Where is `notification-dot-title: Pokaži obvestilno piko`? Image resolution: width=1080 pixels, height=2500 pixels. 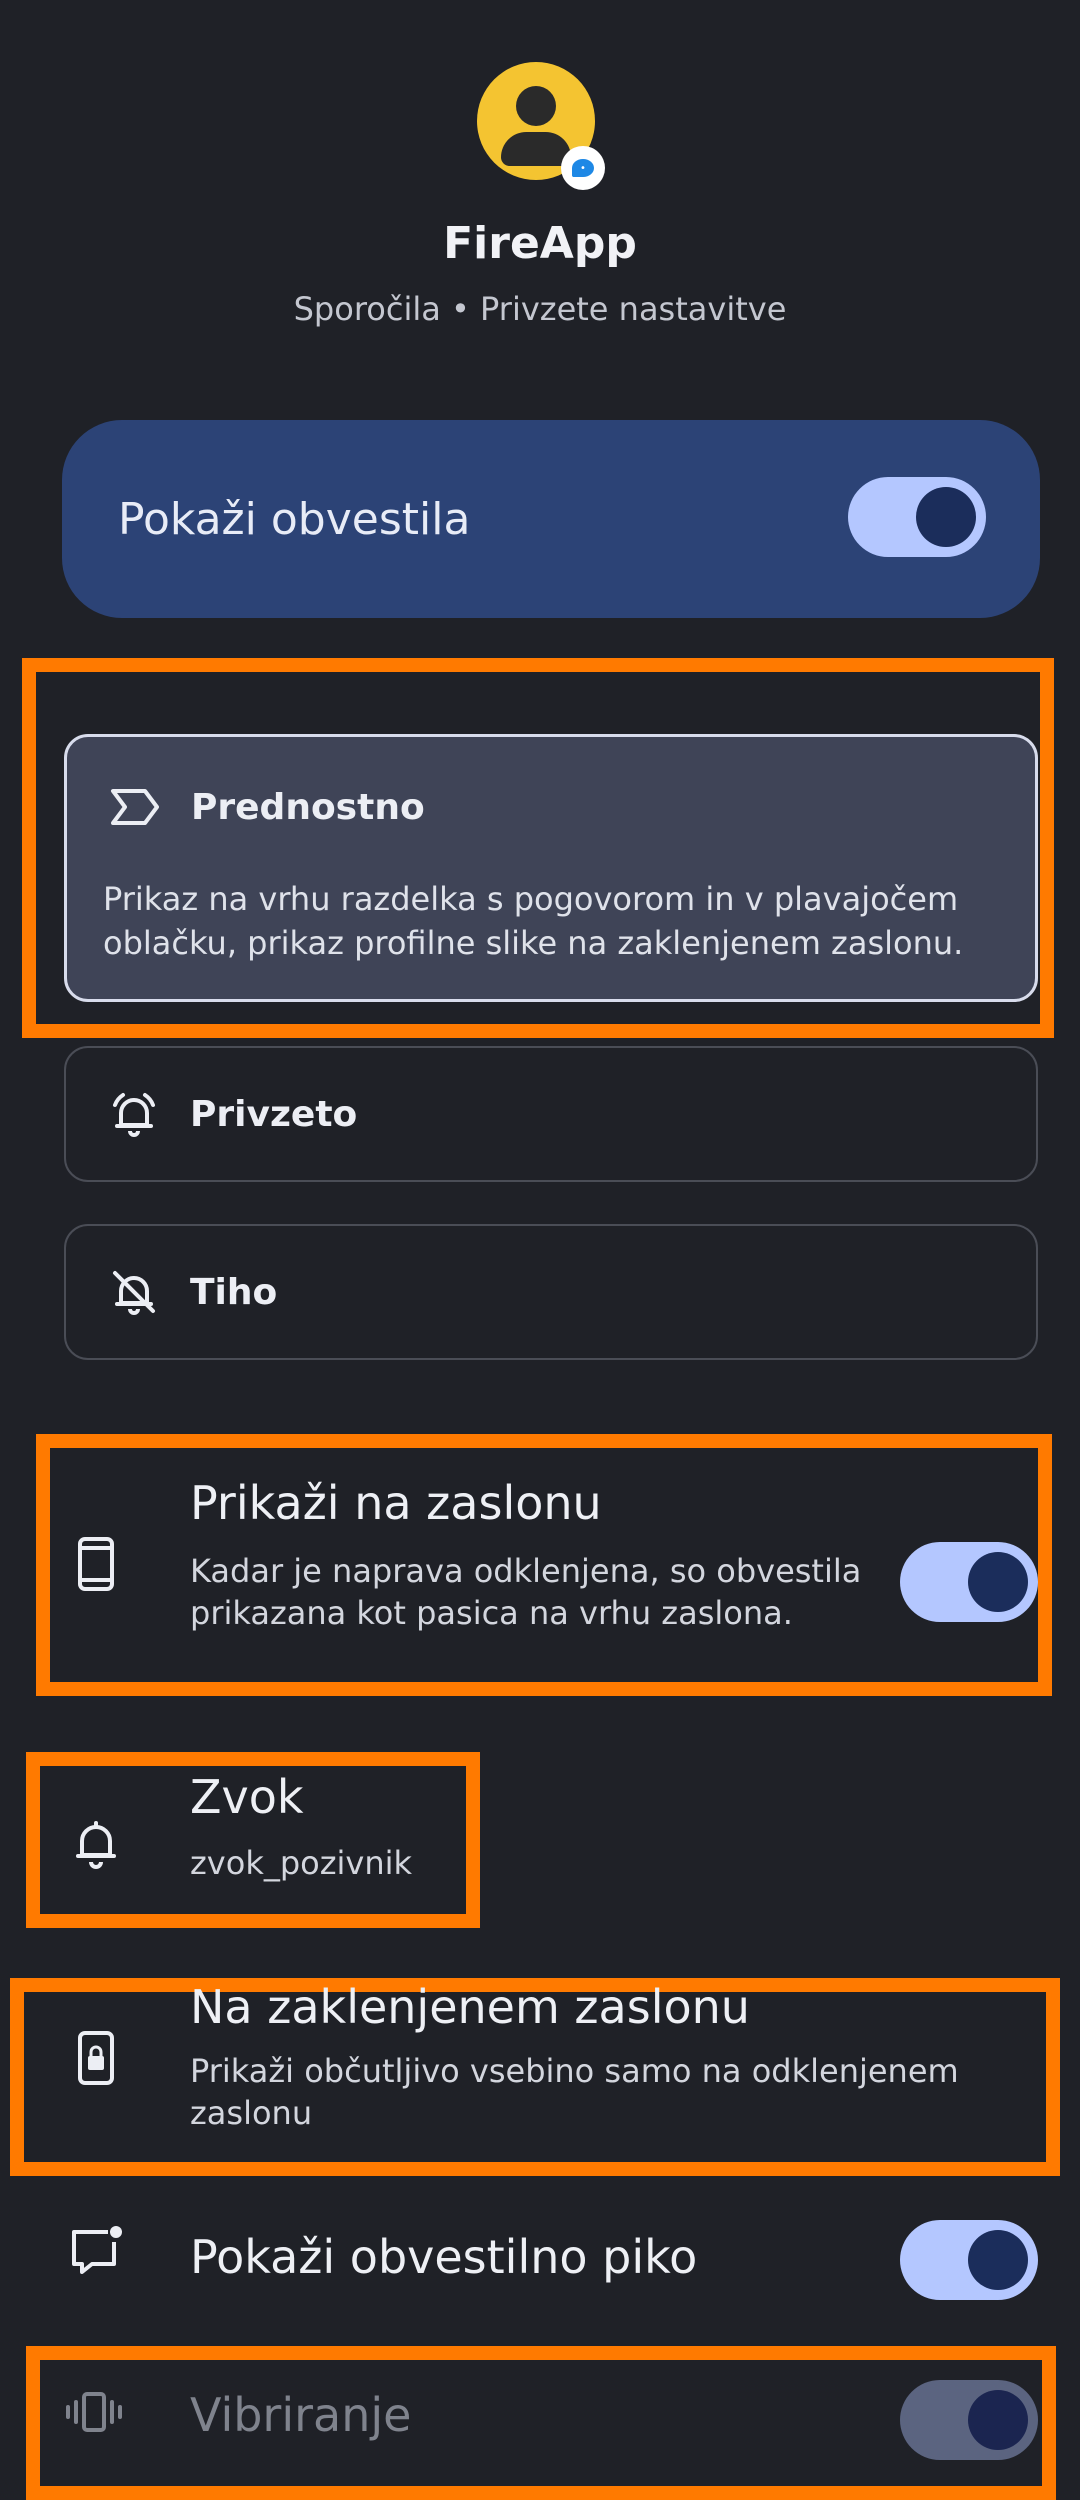 notification-dot-title: Pokaži obvestilno piko is located at coordinates (444, 2257).